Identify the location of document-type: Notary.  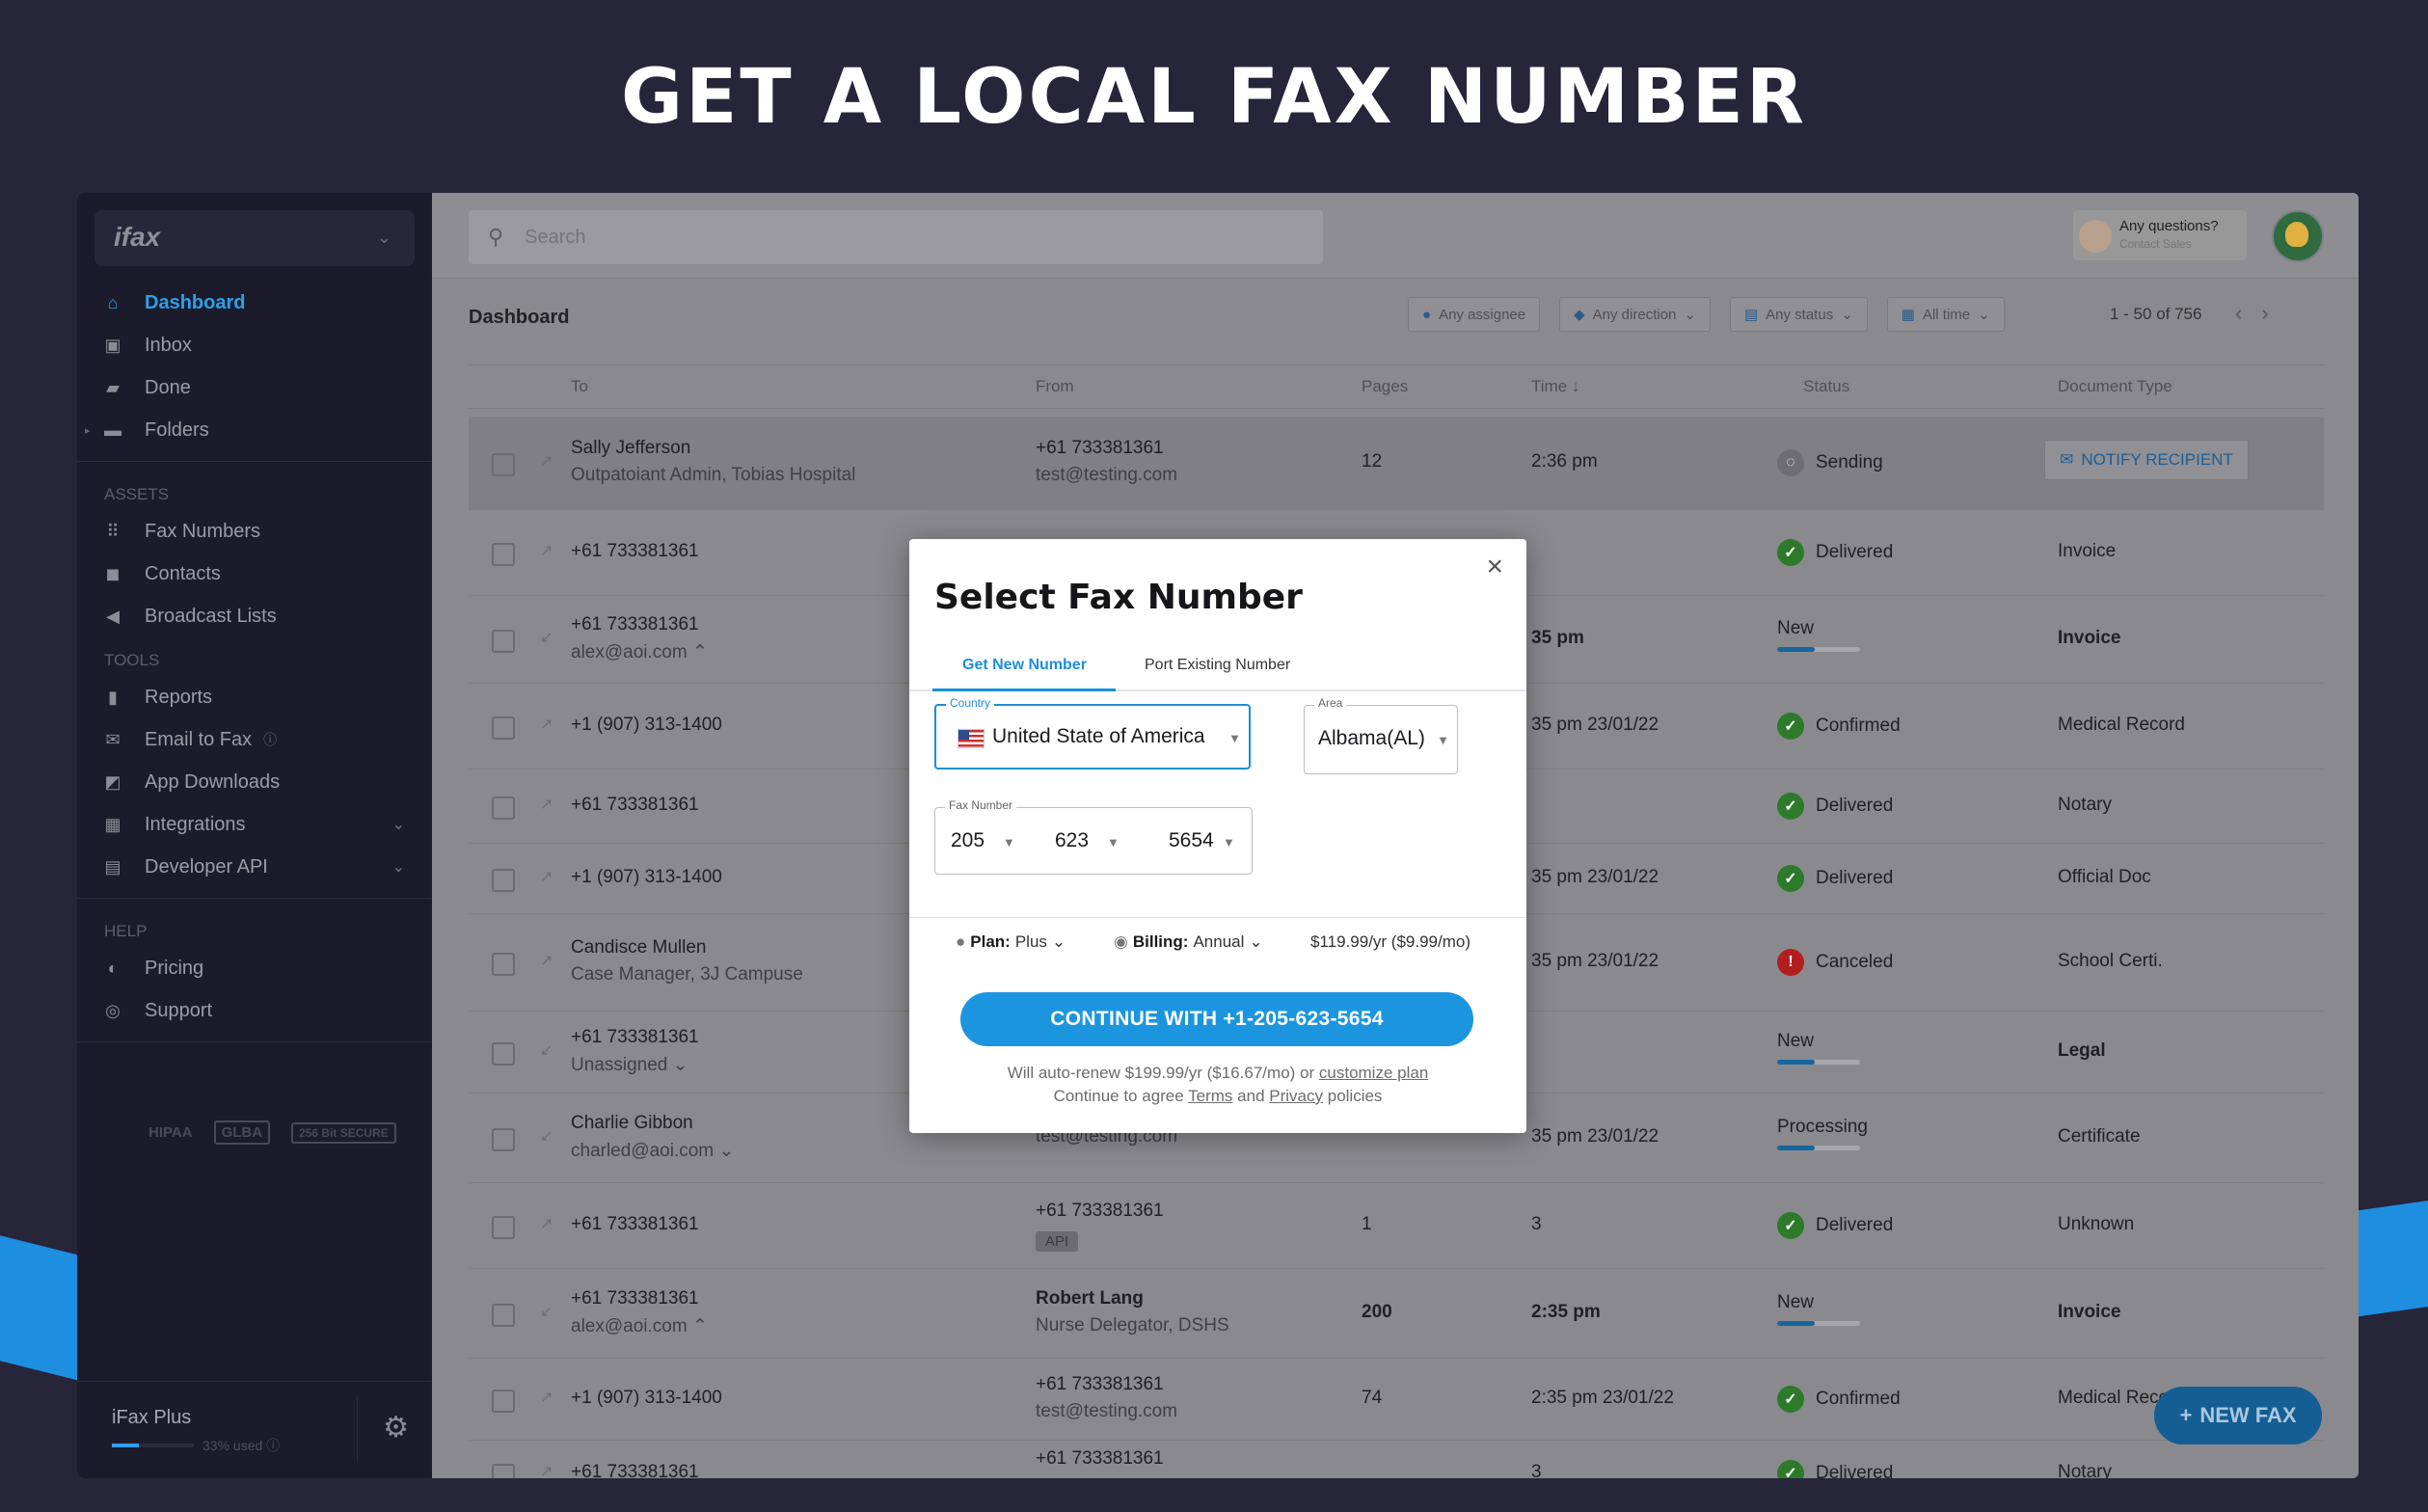
(2085, 805).